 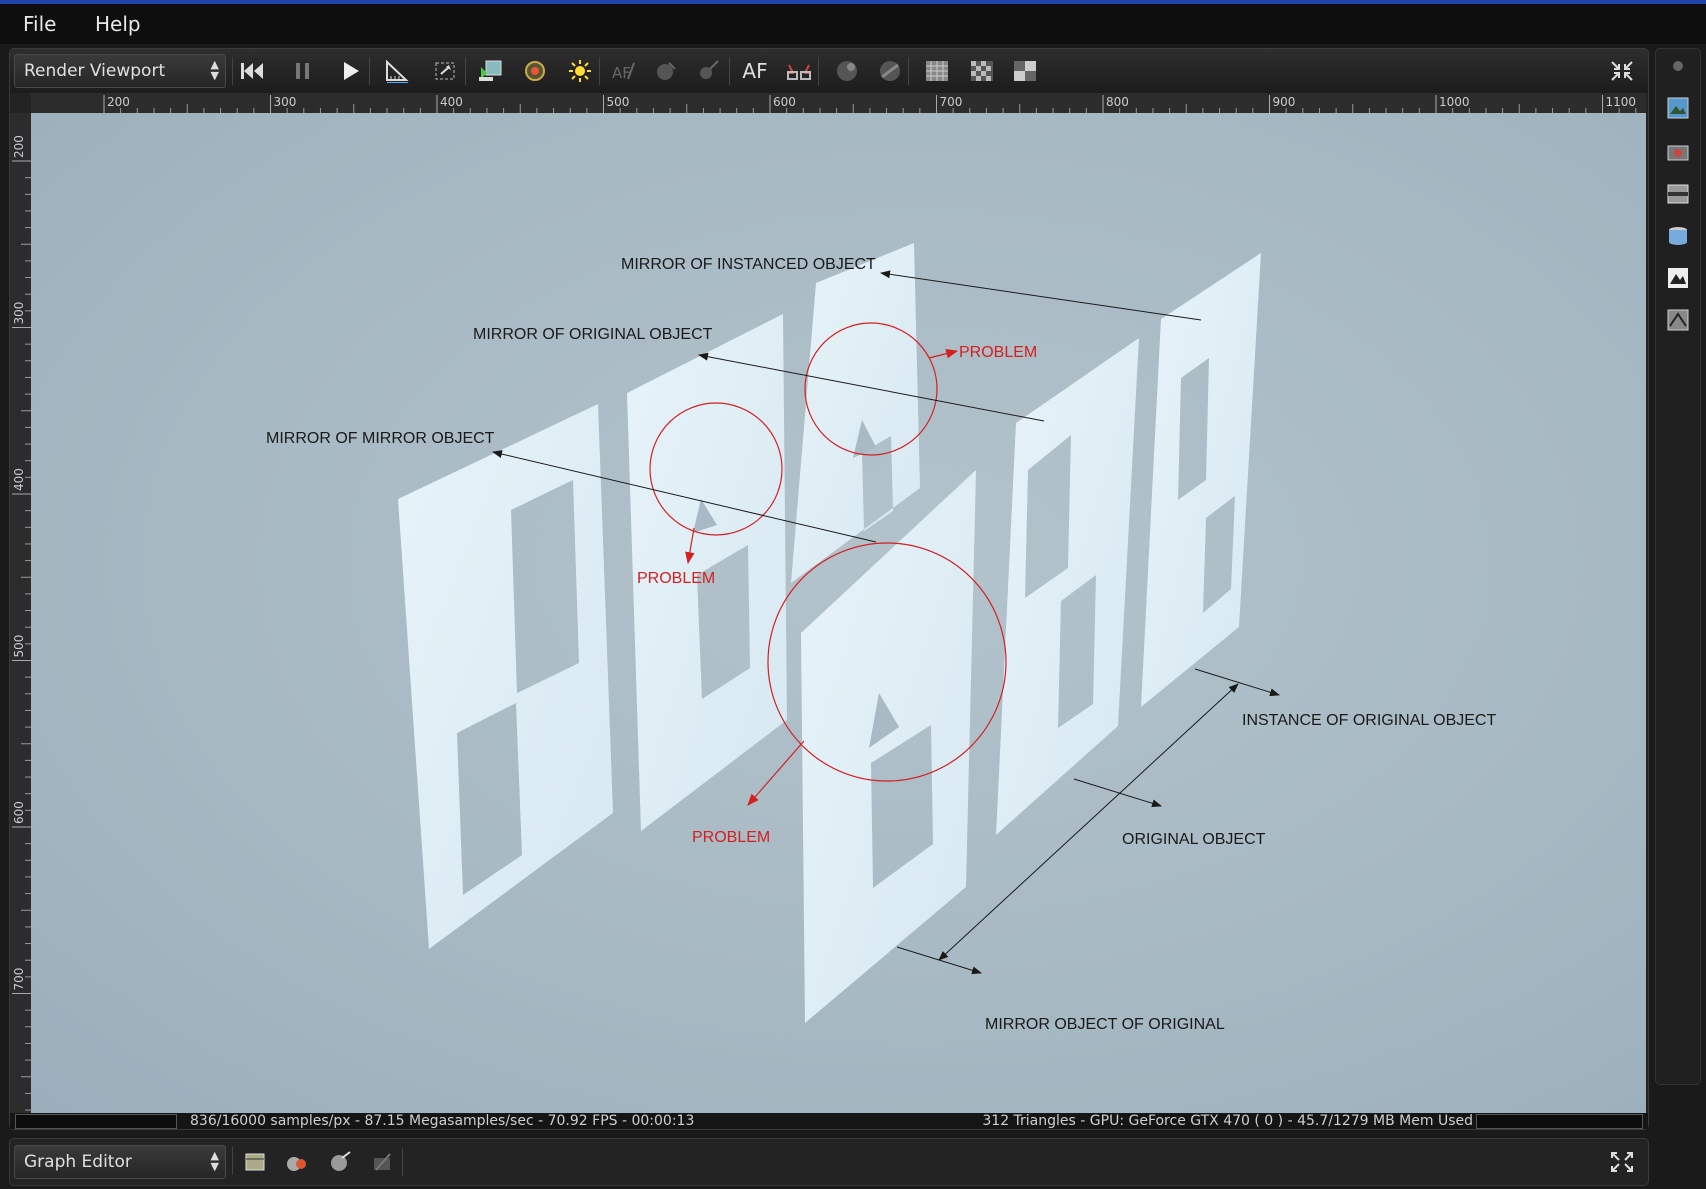 What do you see at coordinates (20, 613) in the screenshot?
I see `vertical-ruler: 200 300 400 500 600 700` at bounding box center [20, 613].